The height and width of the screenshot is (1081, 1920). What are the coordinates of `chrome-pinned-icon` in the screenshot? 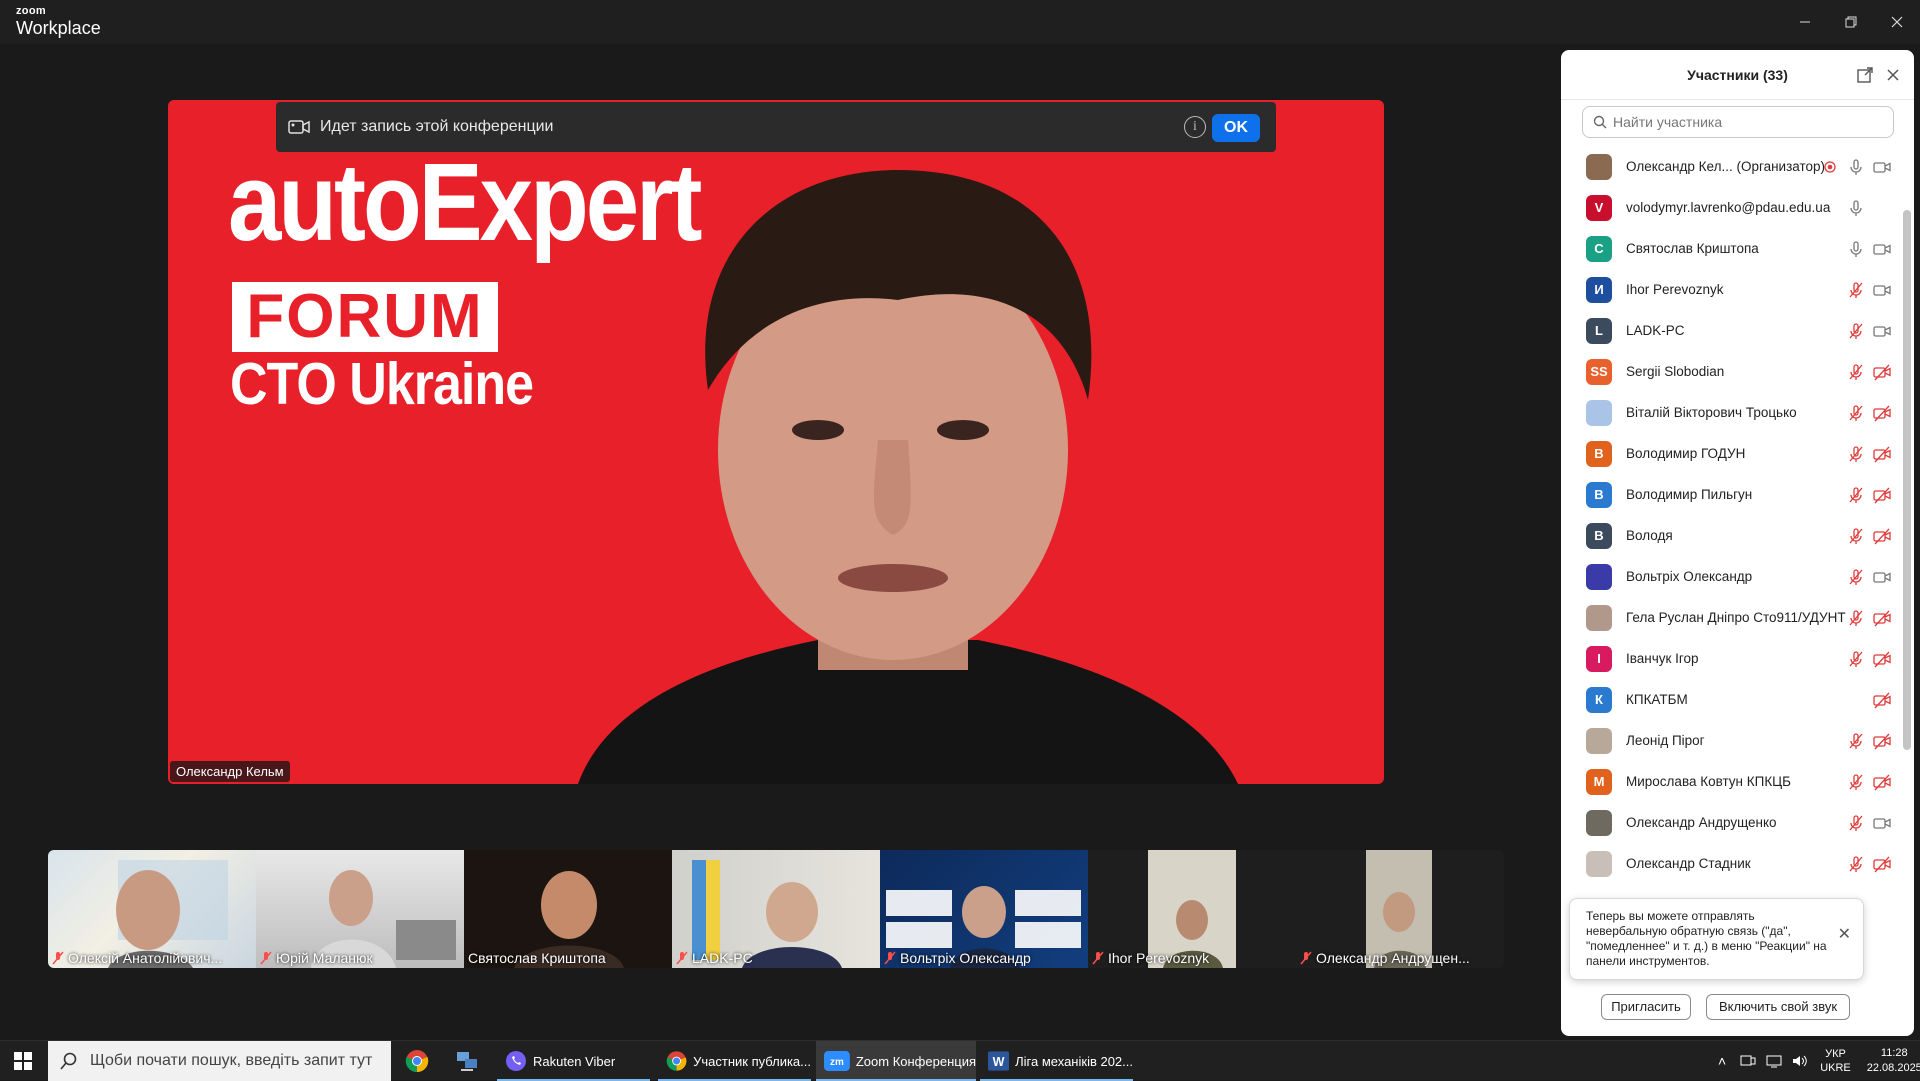 It's located at (417, 1061).